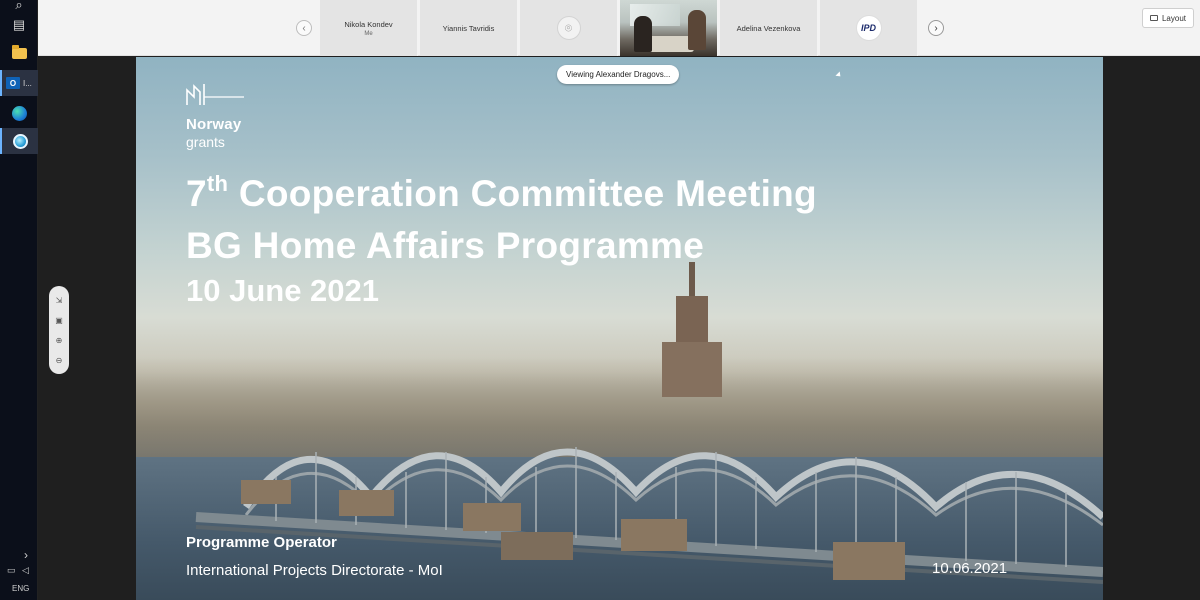 This screenshot has width=1200, height=600. I want to click on scroll-left-button: ‹, so click(304, 28).